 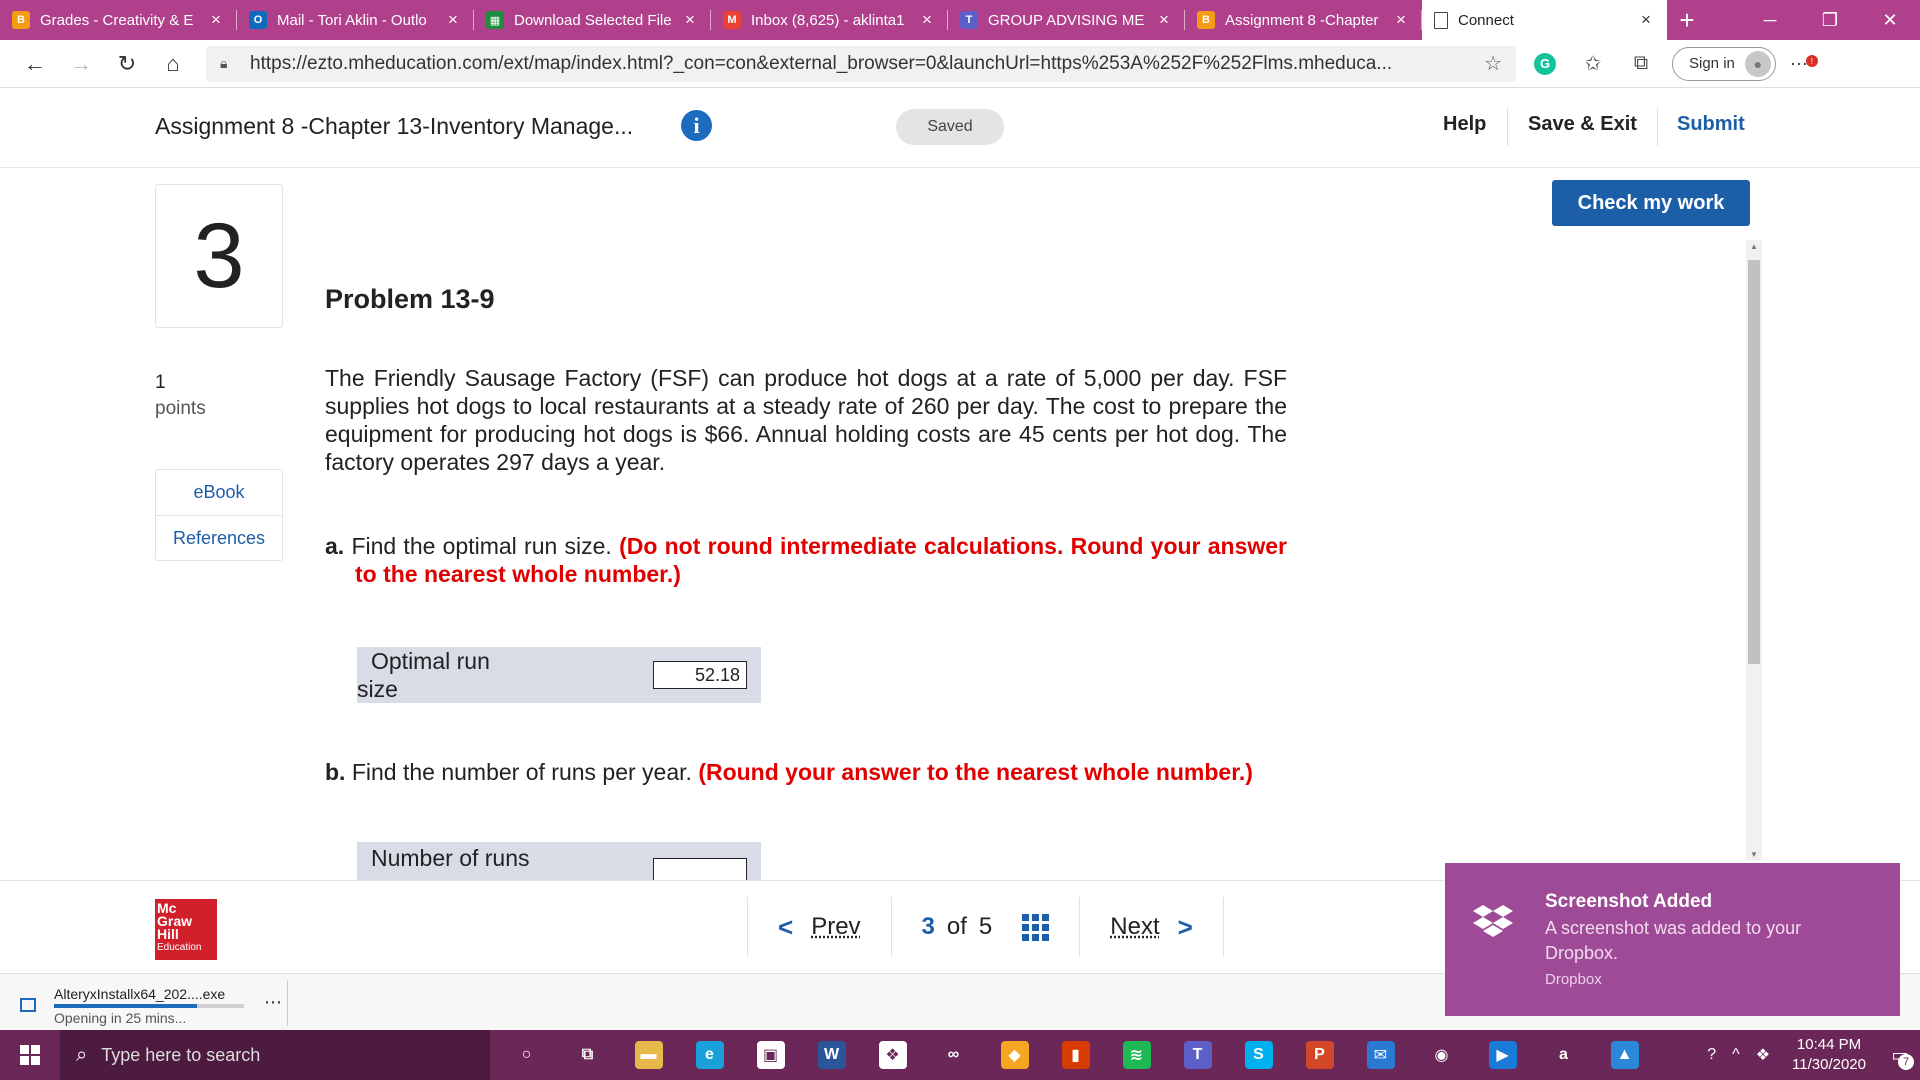 I want to click on task-view-icon: ⧉, so click(x=587, y=1054).